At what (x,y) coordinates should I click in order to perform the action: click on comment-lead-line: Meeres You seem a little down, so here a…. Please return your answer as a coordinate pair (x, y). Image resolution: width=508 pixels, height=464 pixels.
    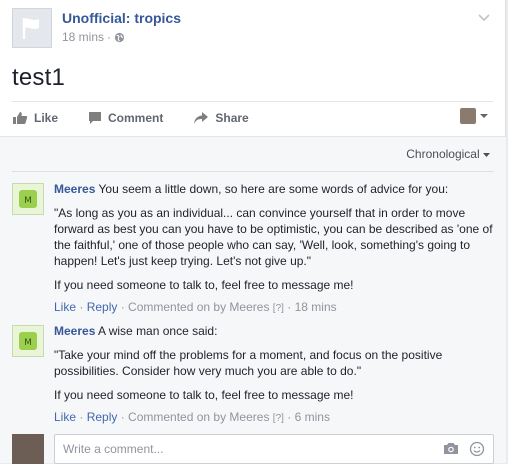
    Looking at the image, I should click on (274, 189).